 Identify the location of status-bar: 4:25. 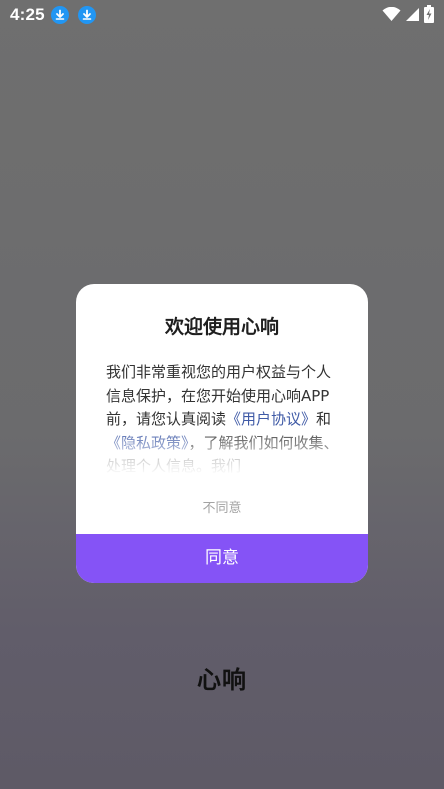
(222, 15).